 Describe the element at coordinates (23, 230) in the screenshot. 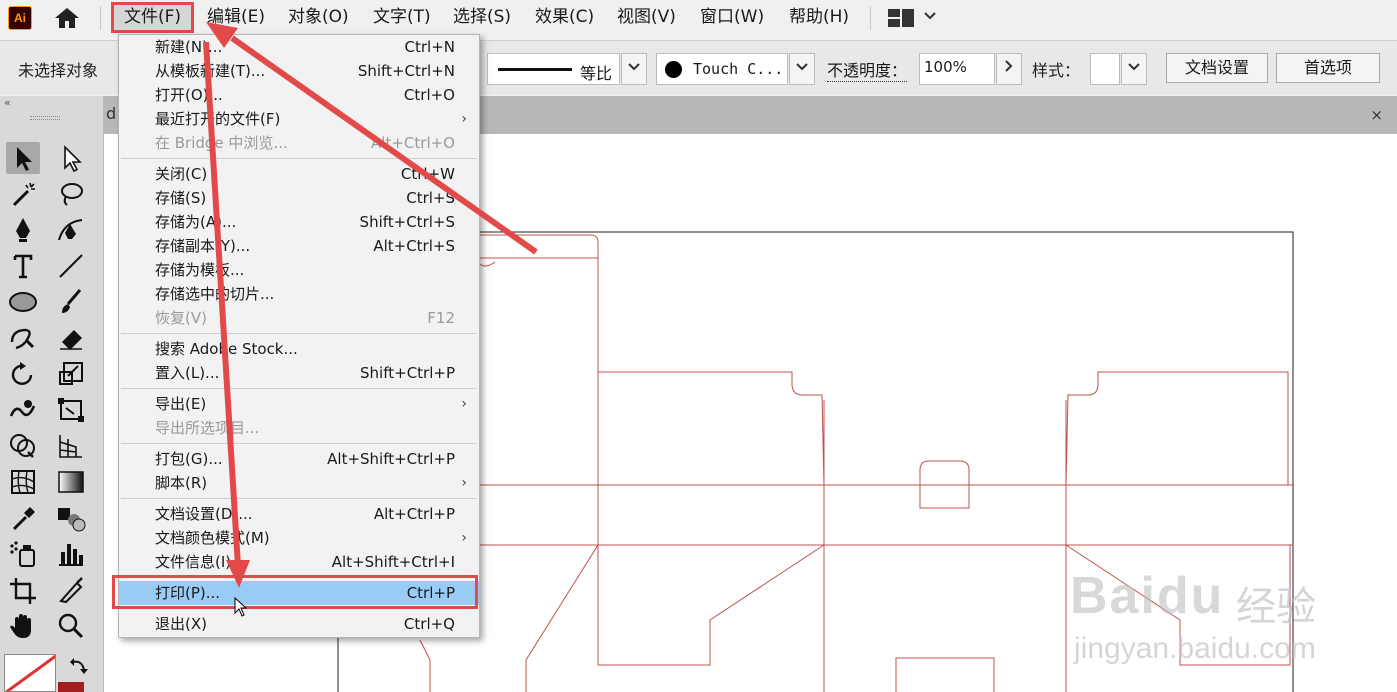

I see `pen-tool-icon` at that location.